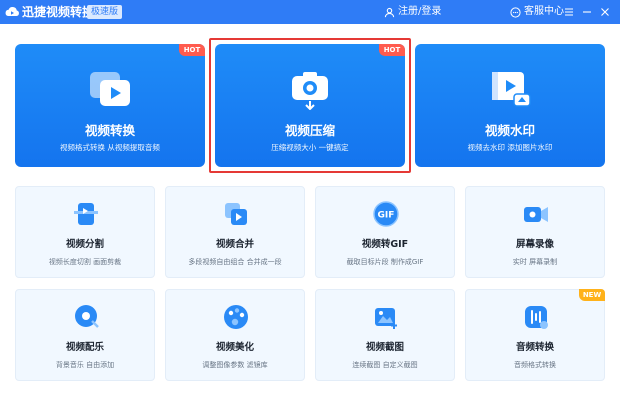 The width and height of the screenshot is (620, 403). I want to click on video-music-card: 视频配乐 背景音乐 自由添加, so click(85, 335).